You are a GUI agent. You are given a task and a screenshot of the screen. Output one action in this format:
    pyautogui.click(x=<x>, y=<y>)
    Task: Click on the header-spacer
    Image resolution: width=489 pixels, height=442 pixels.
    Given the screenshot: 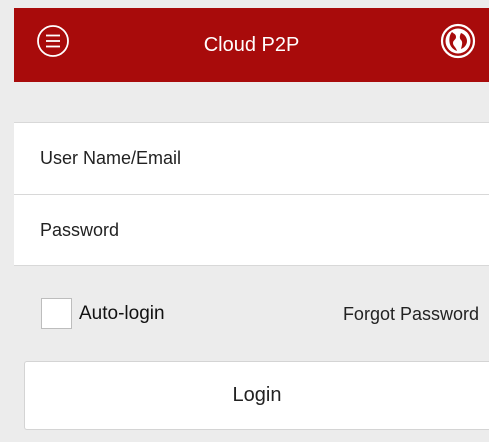 What is the action you would take?
    pyautogui.click(x=251, y=102)
    